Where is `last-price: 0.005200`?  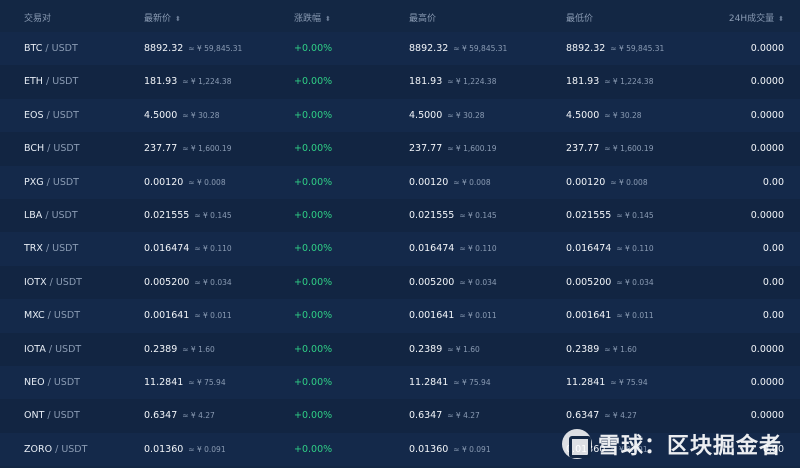
last-price: 0.005200 is located at coordinates (167, 282).